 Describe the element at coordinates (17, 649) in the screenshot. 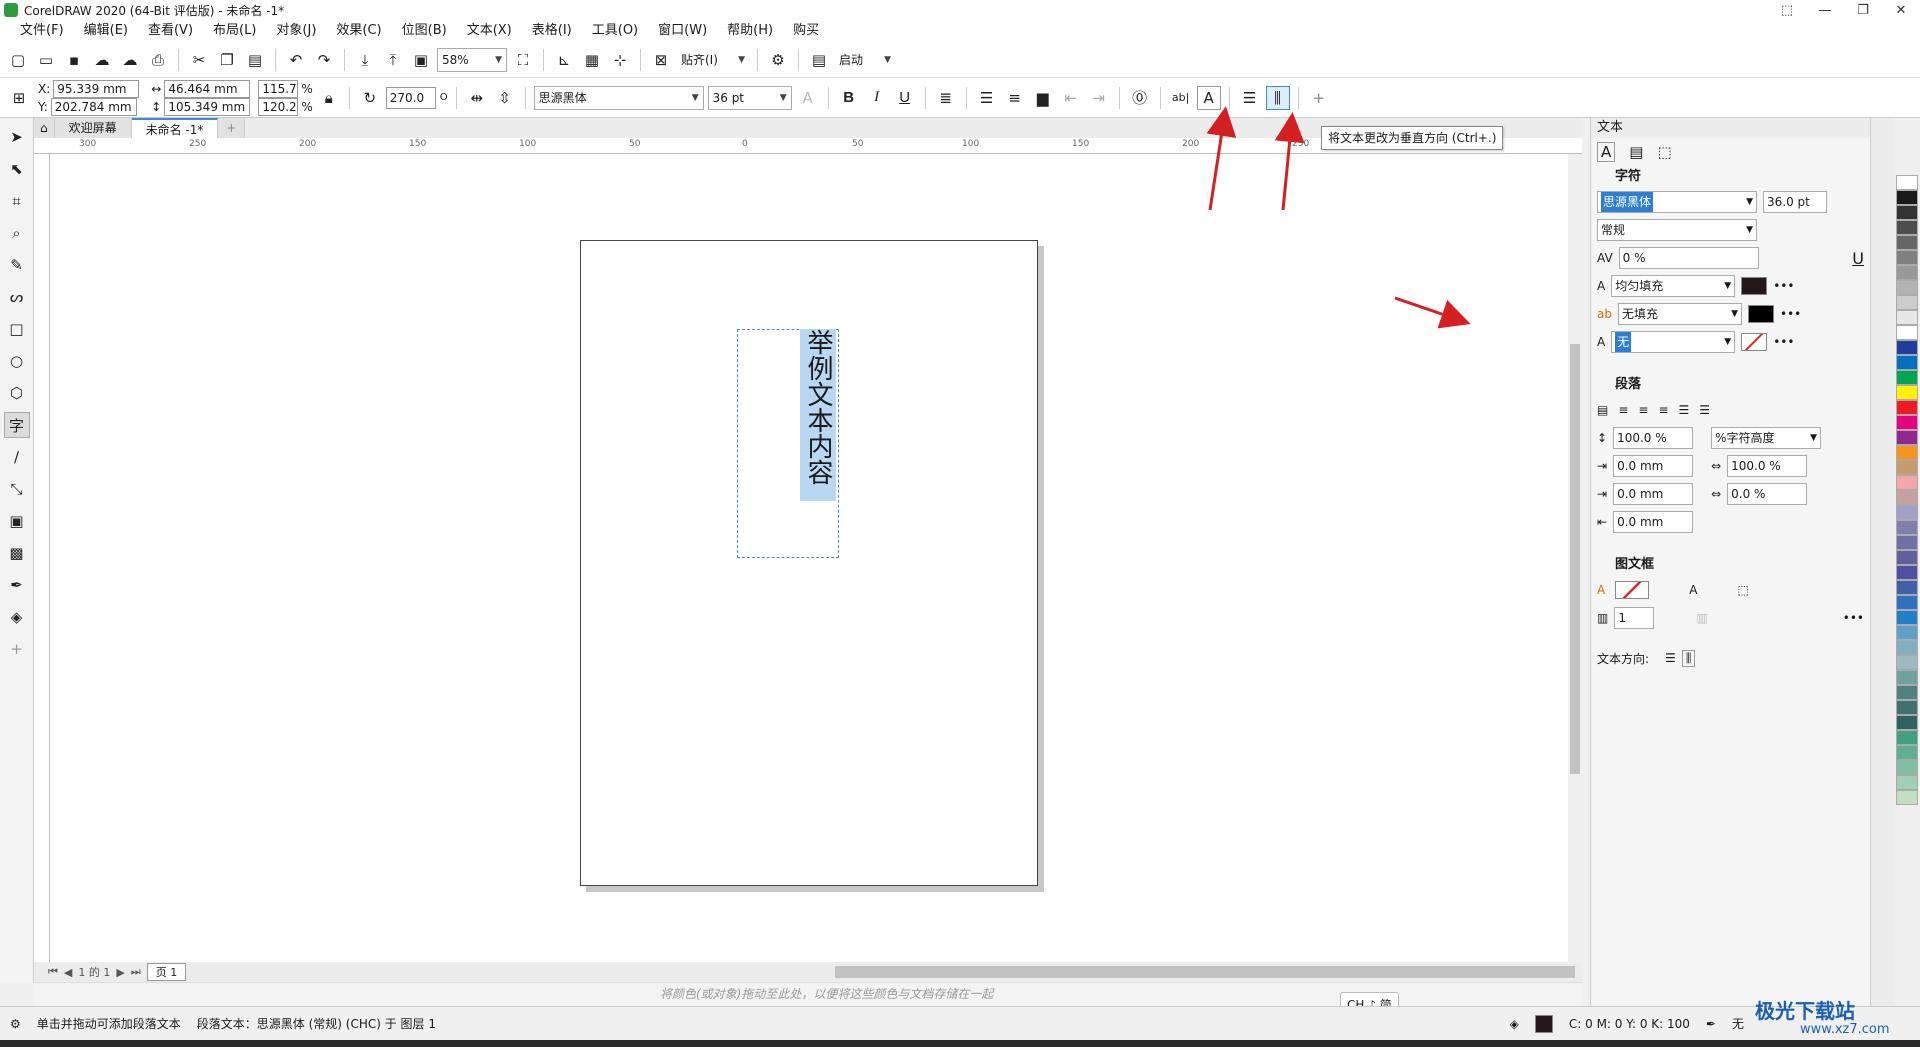

I see `add-tool-icon: +` at that location.